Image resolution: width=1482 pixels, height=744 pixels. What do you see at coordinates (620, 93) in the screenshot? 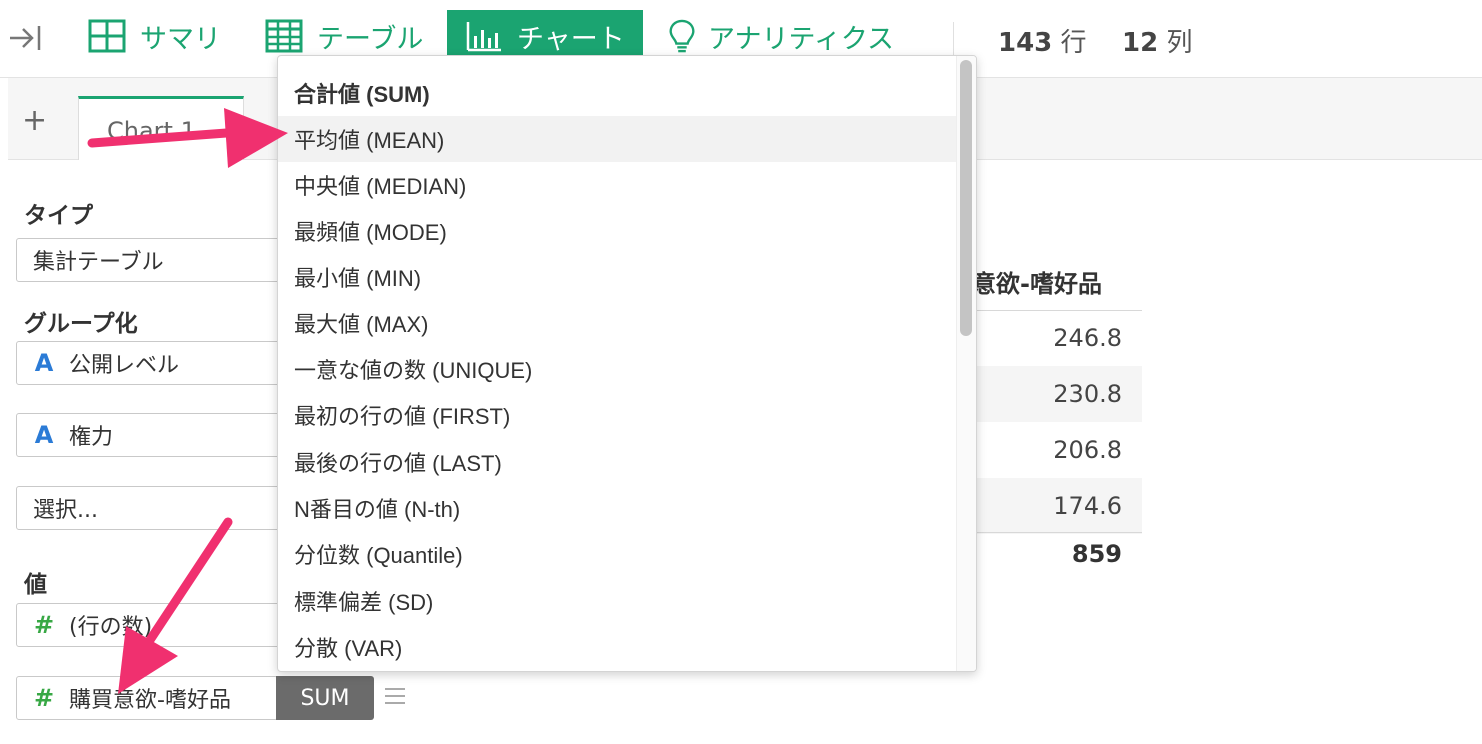
I see `dropdown-option-sum: 合計値 (SUM)` at bounding box center [620, 93].